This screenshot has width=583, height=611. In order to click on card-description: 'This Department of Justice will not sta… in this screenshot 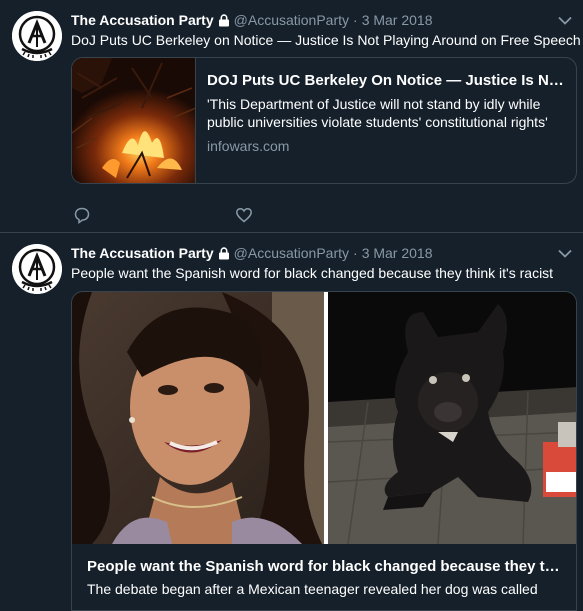, I will do `click(377, 113)`.